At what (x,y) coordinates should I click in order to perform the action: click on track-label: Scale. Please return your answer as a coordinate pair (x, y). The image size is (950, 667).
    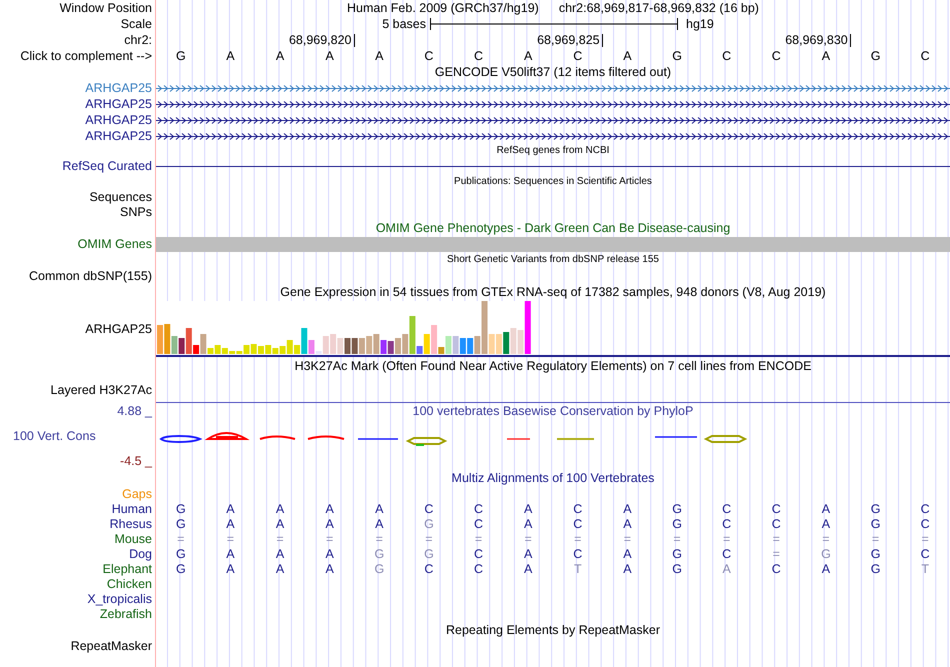
    Looking at the image, I should click on (136, 24).